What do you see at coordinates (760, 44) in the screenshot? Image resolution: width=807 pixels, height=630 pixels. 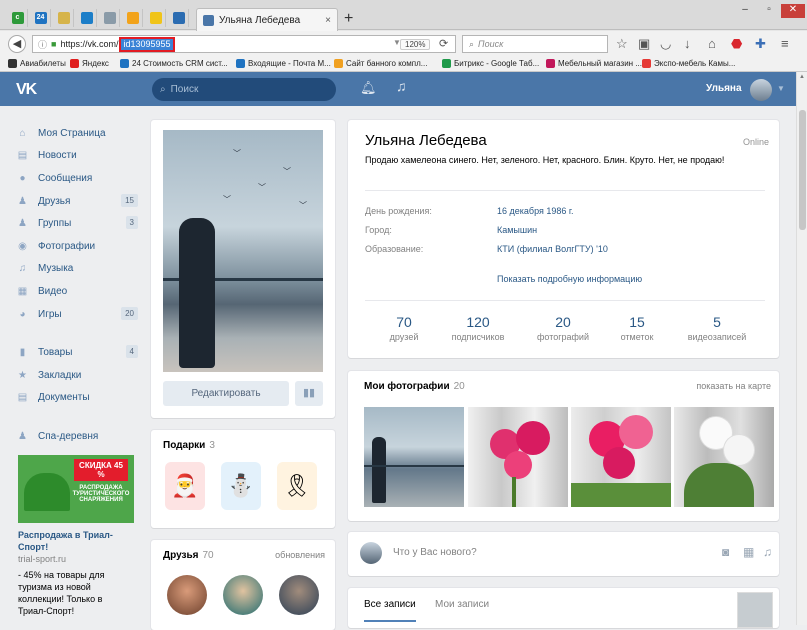 I see `extension-icon: ✚` at bounding box center [760, 44].